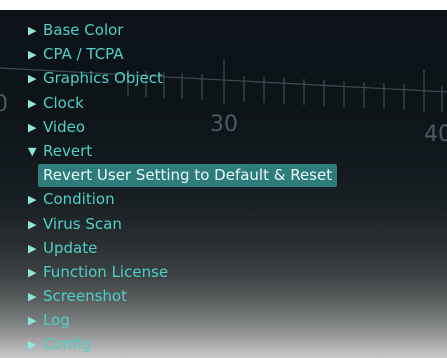  Describe the element at coordinates (83, 30) in the screenshot. I see `menu-item-label: Base Color` at that location.